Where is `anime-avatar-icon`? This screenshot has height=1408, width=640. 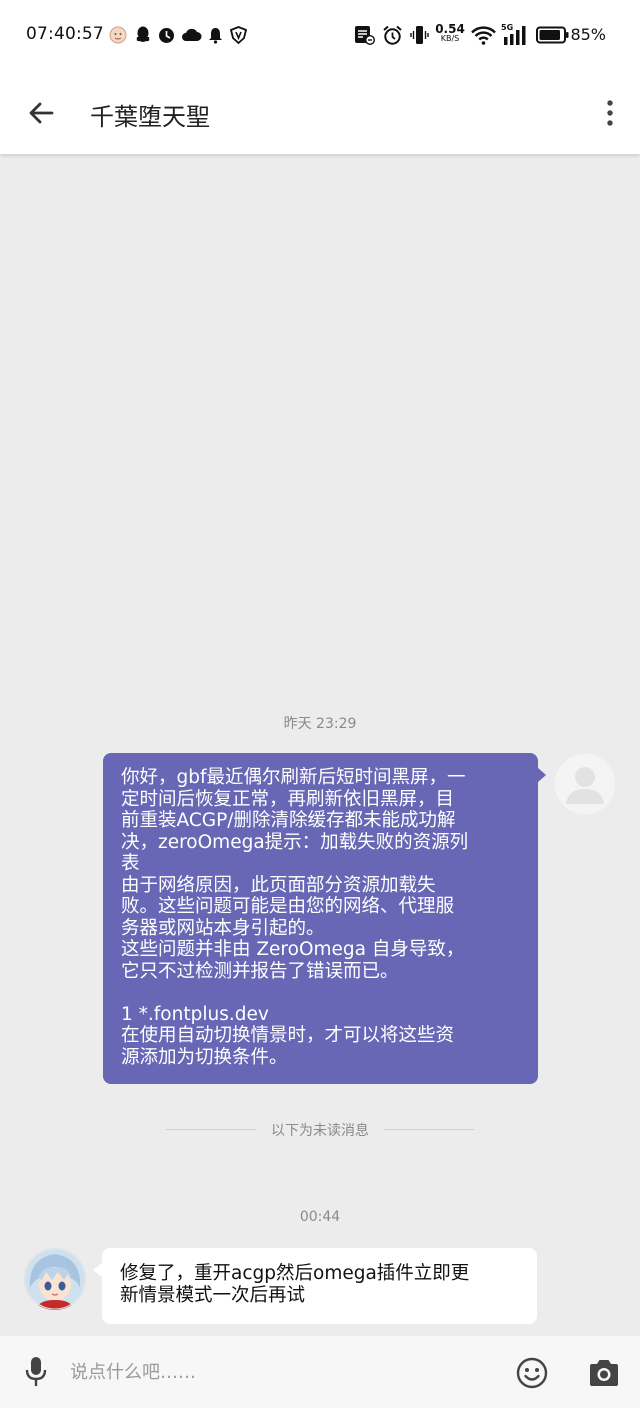 anime-avatar-icon is located at coordinates (55, 1279).